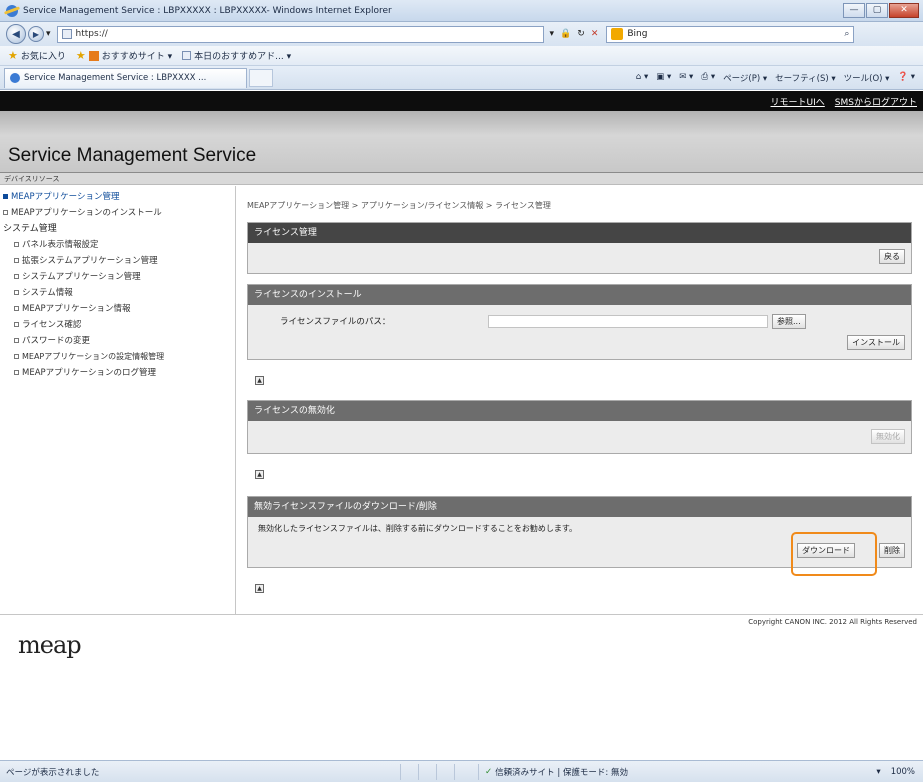 The width and height of the screenshot is (923, 782). I want to click on favorites-button: ★ お気に入り, so click(37, 55).